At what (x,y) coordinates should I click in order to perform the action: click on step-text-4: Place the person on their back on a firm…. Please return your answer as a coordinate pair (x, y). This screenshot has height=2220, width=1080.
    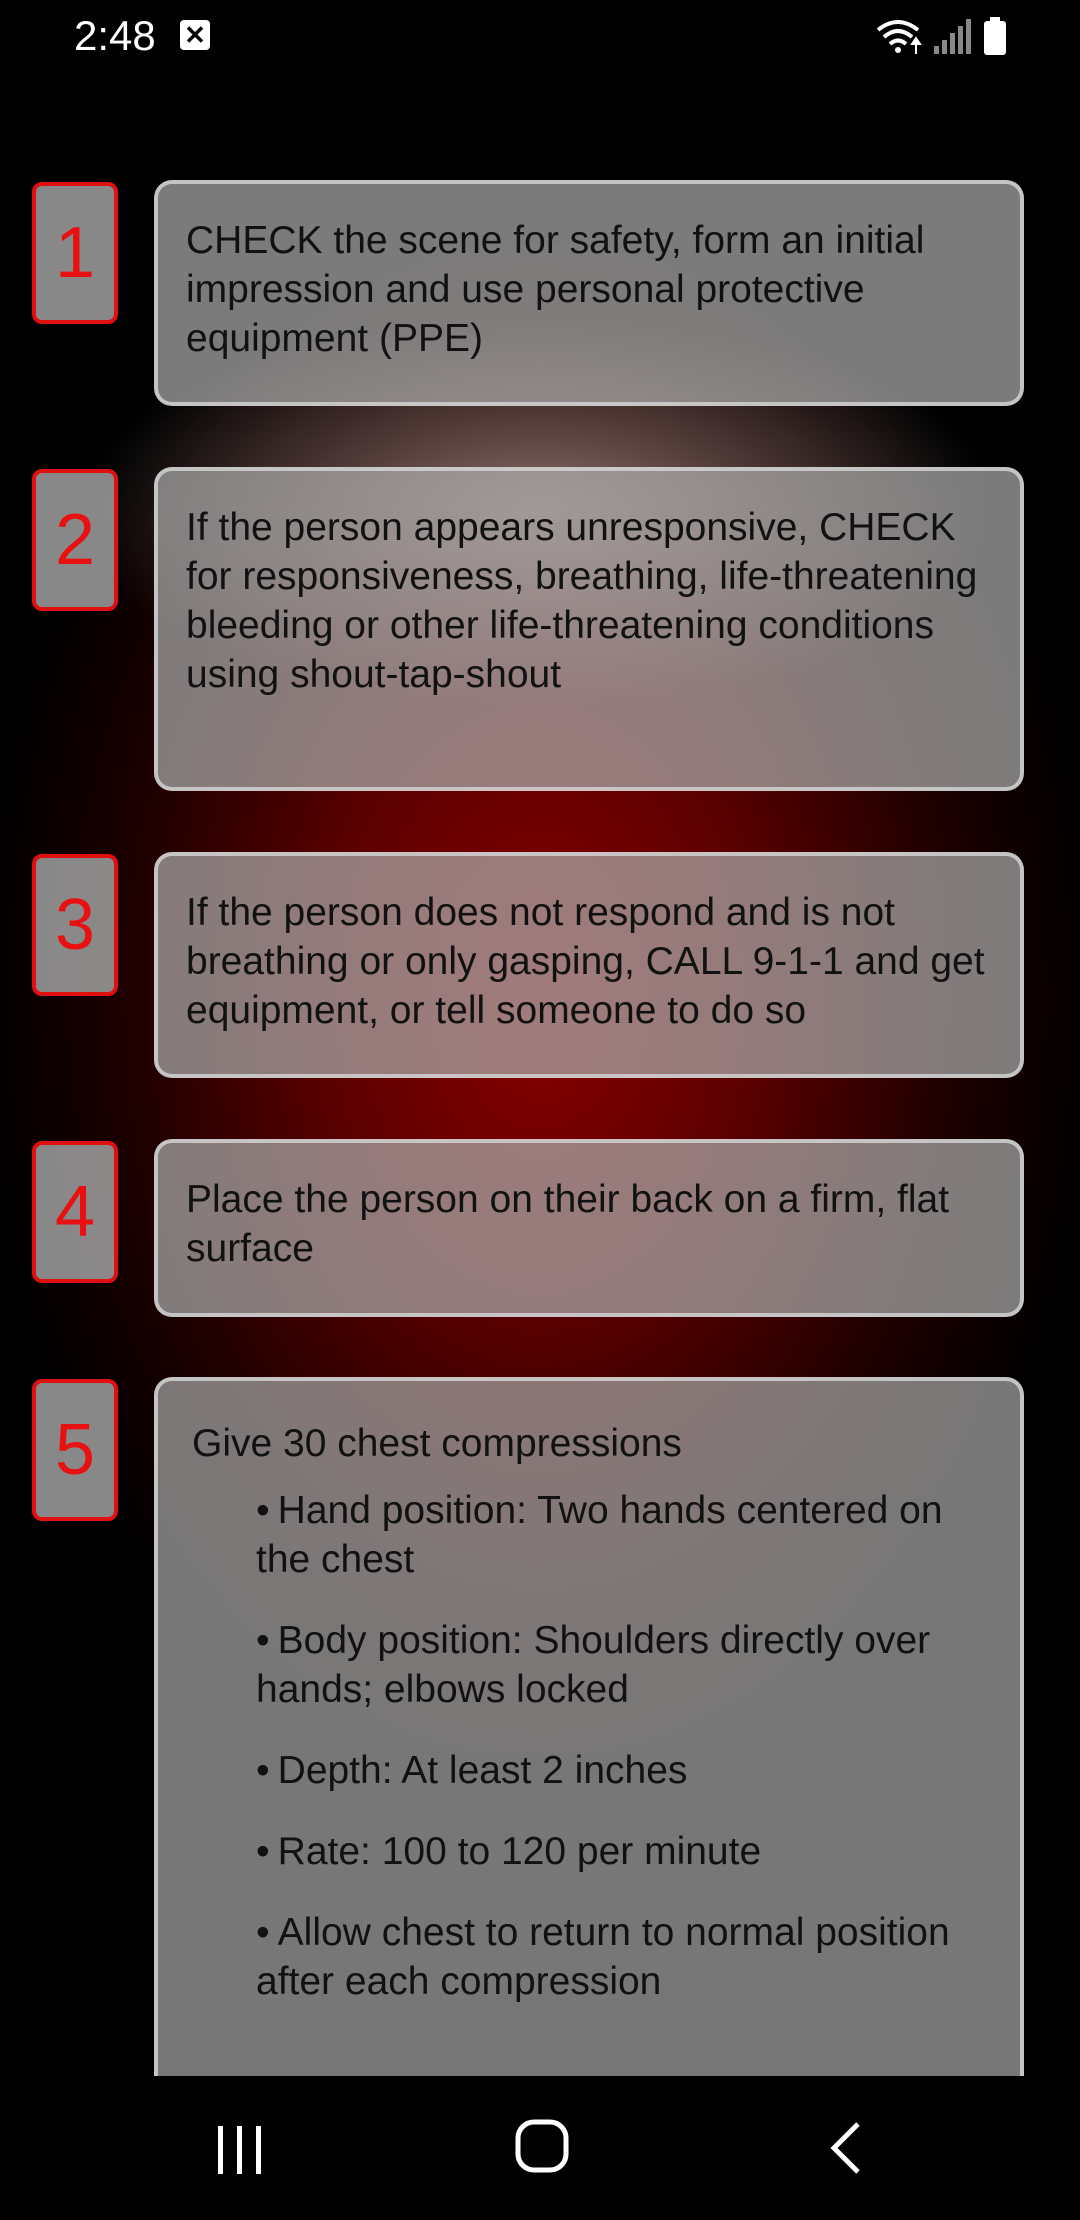
    Looking at the image, I should click on (568, 1224).